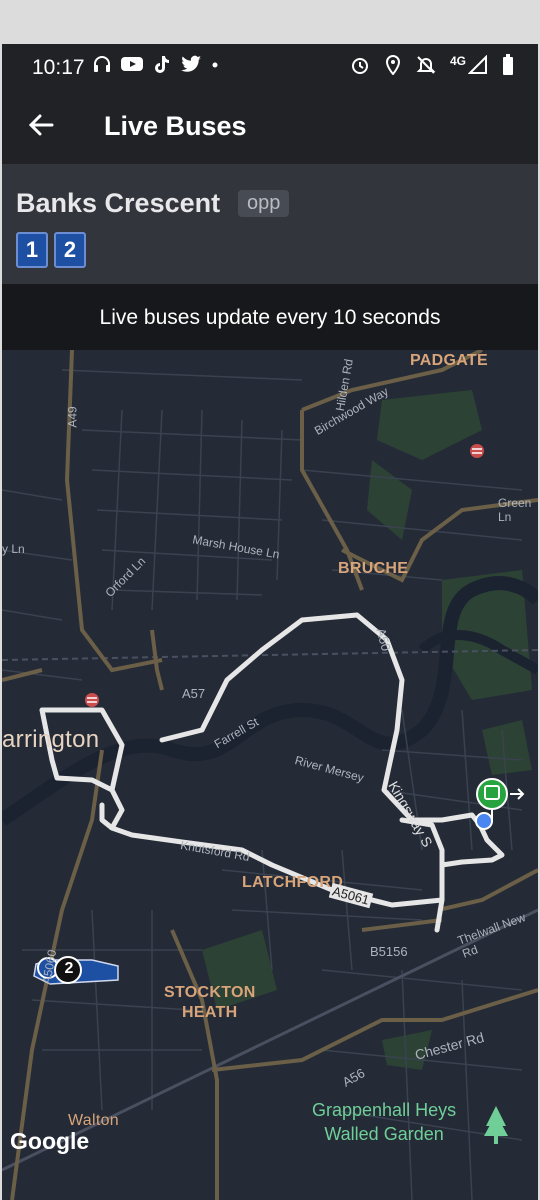  I want to click on alarm-icon, so click(359, 66).